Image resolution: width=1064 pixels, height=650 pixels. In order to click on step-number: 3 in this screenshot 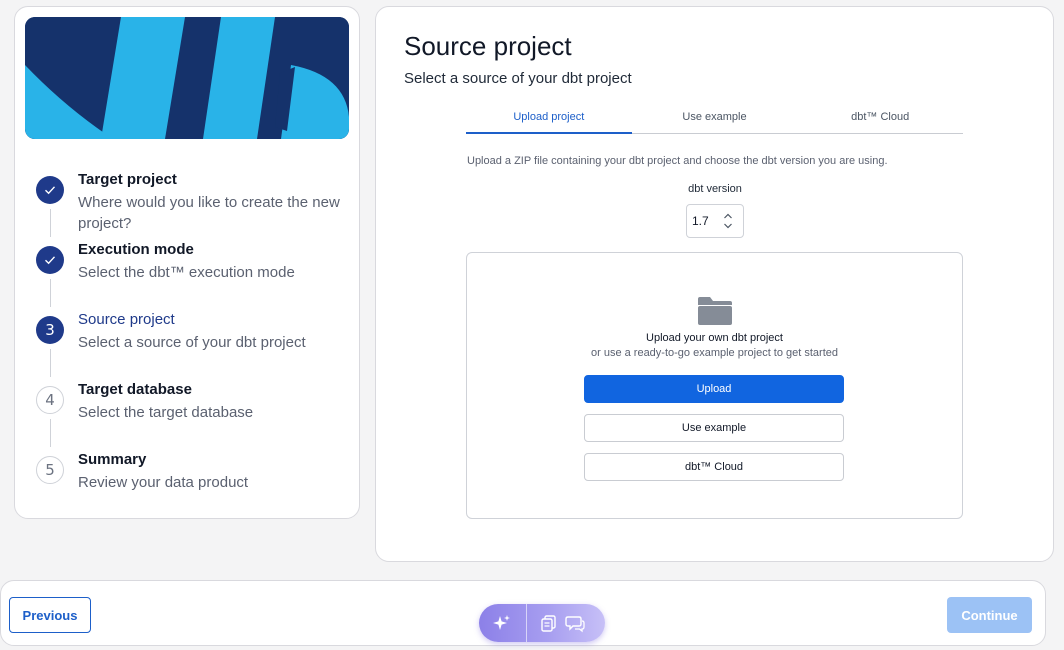, I will do `click(50, 330)`.